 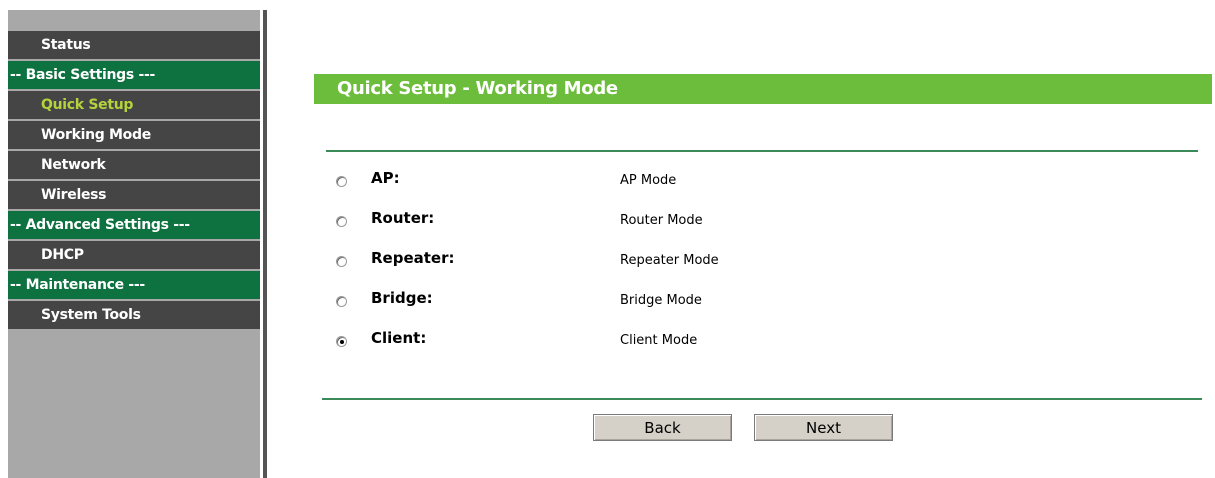 What do you see at coordinates (403, 218) in the screenshot?
I see `mode-label: Router:` at bounding box center [403, 218].